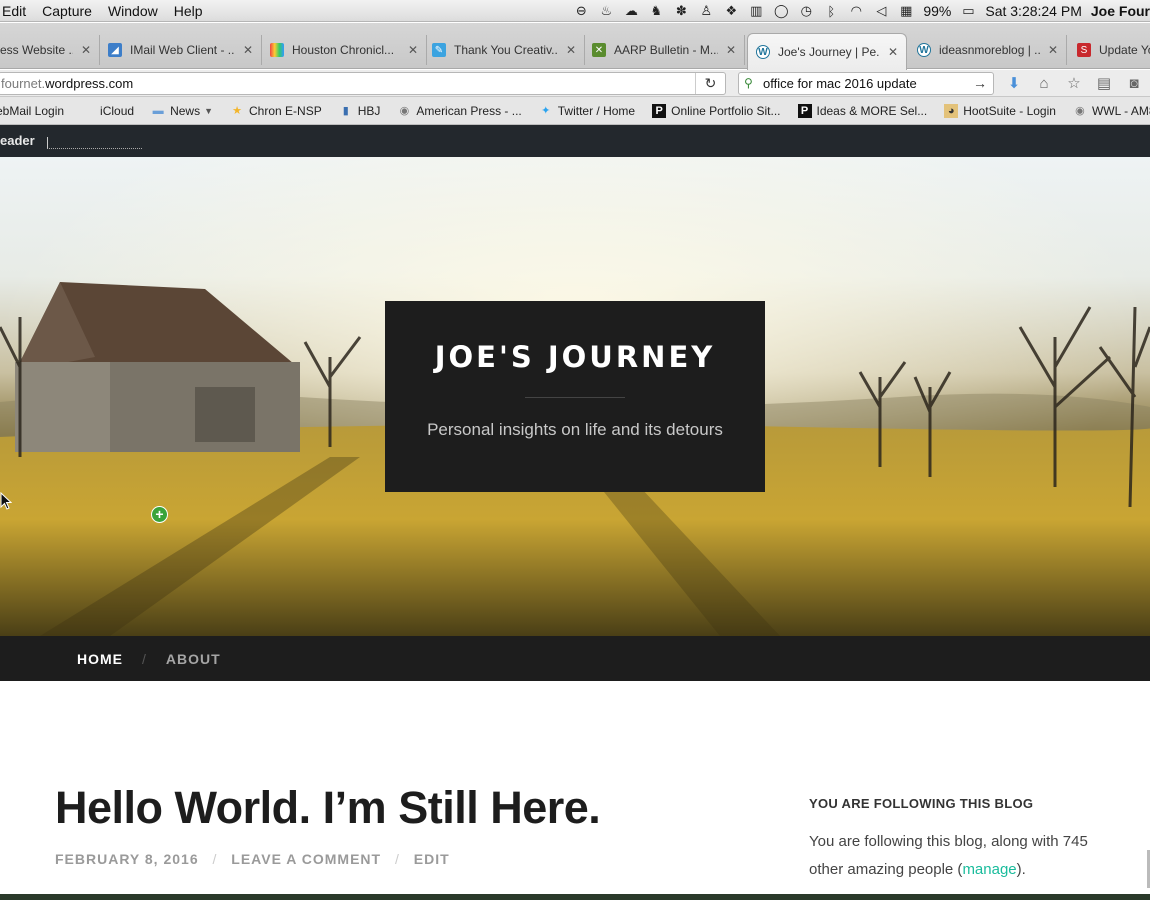 The width and height of the screenshot is (1150, 900). Describe the element at coordinates (706, 11) in the screenshot. I see `bulb-icon: ♙` at that location.